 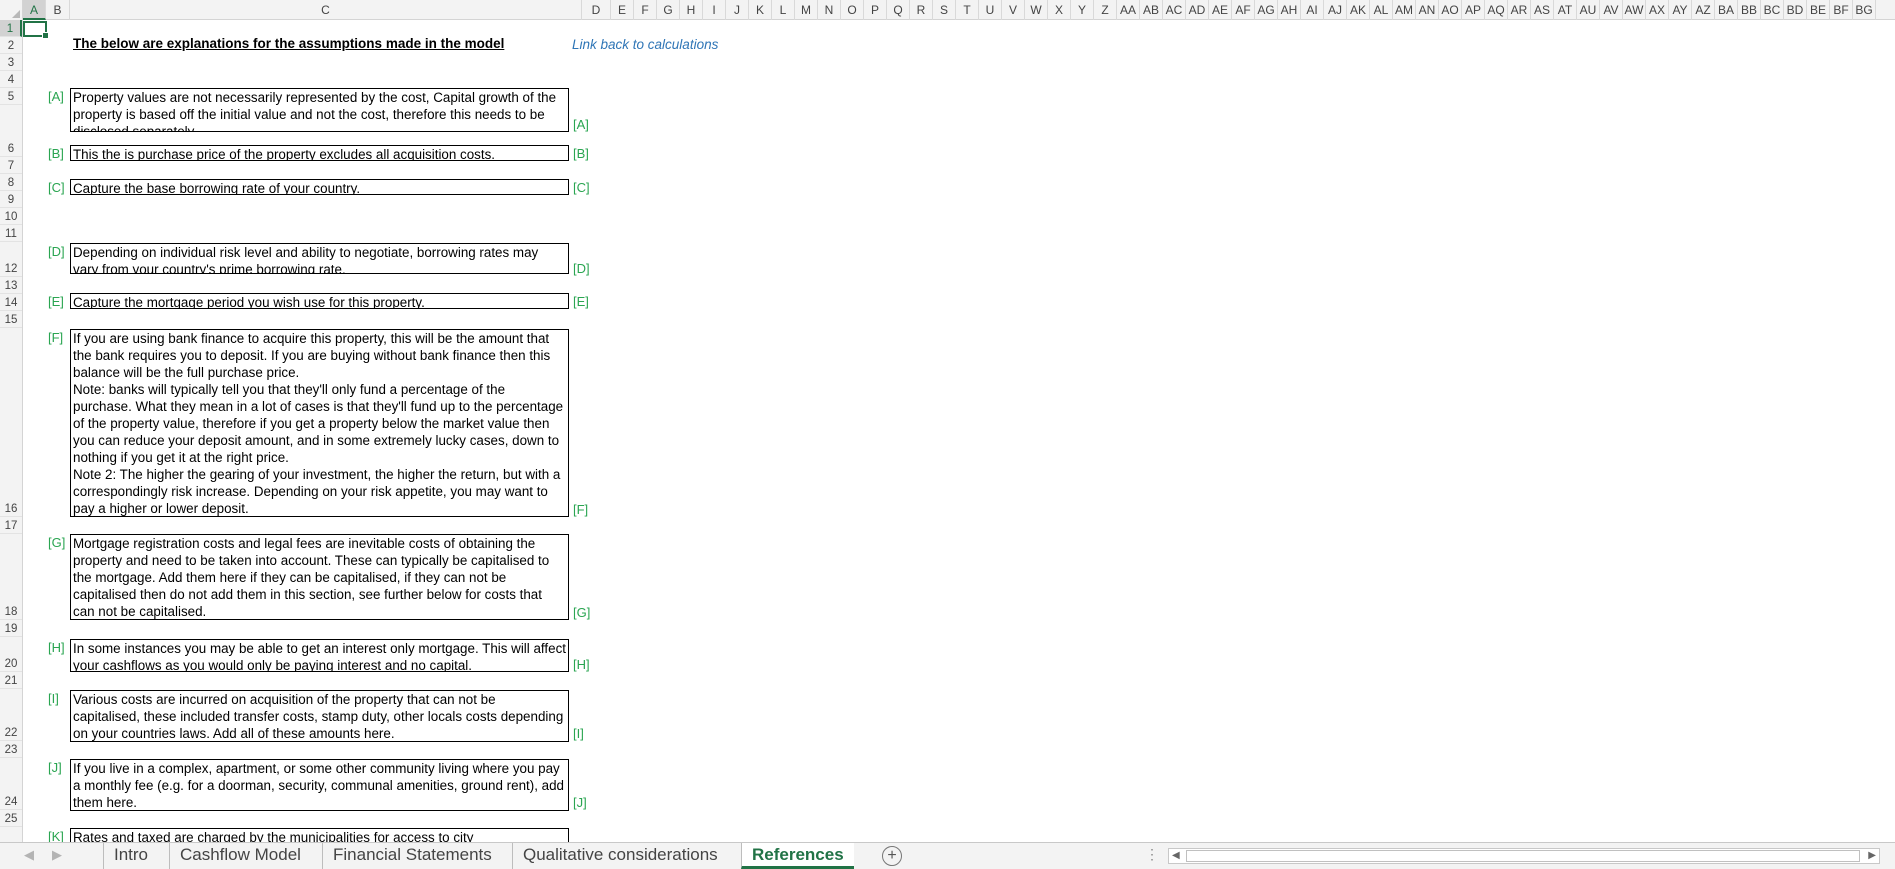 I want to click on row-header: 25, so click(x=11, y=818).